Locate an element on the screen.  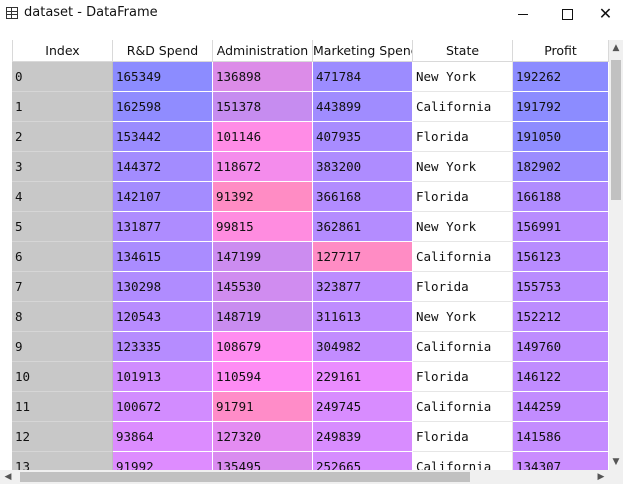
profit-cell: 182902 is located at coordinates (561, 167).